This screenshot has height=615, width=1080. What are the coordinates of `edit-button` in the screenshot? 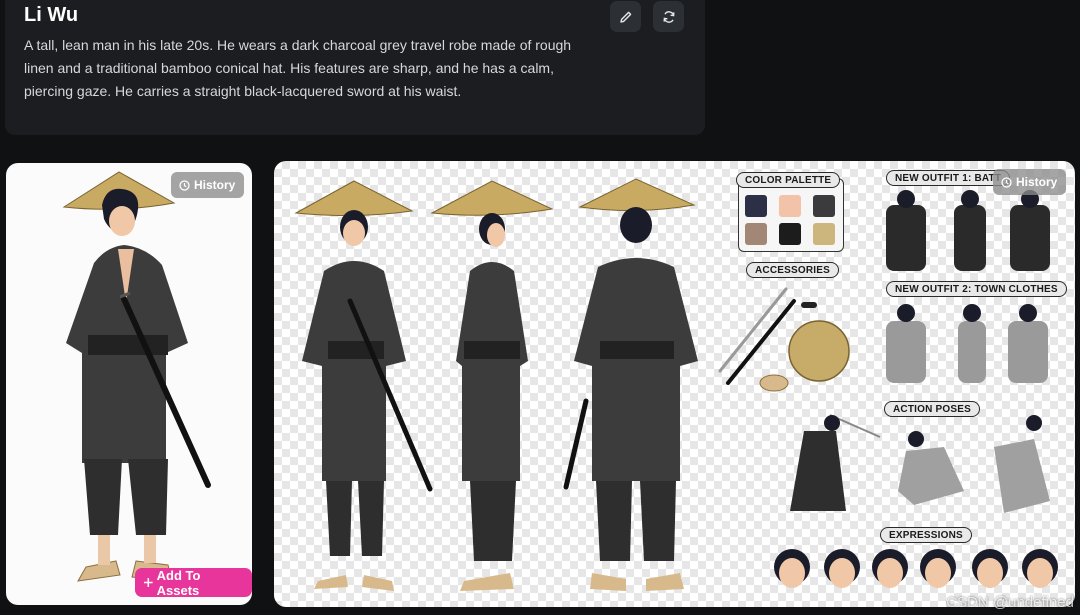 It's located at (625, 16).